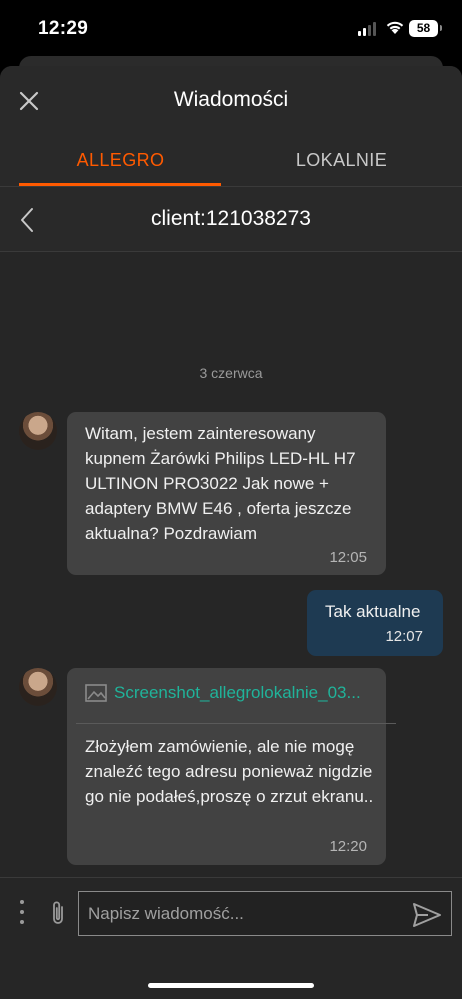 The width and height of the screenshot is (462, 999). What do you see at coordinates (404, 636) in the screenshot?
I see `message-time: 12:07` at bounding box center [404, 636].